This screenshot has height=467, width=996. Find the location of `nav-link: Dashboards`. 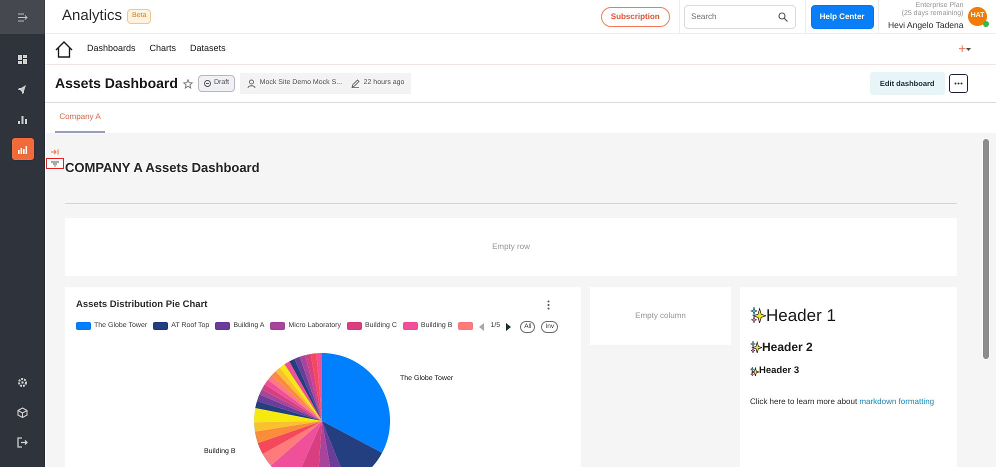

nav-link: Dashboards is located at coordinates (111, 49).